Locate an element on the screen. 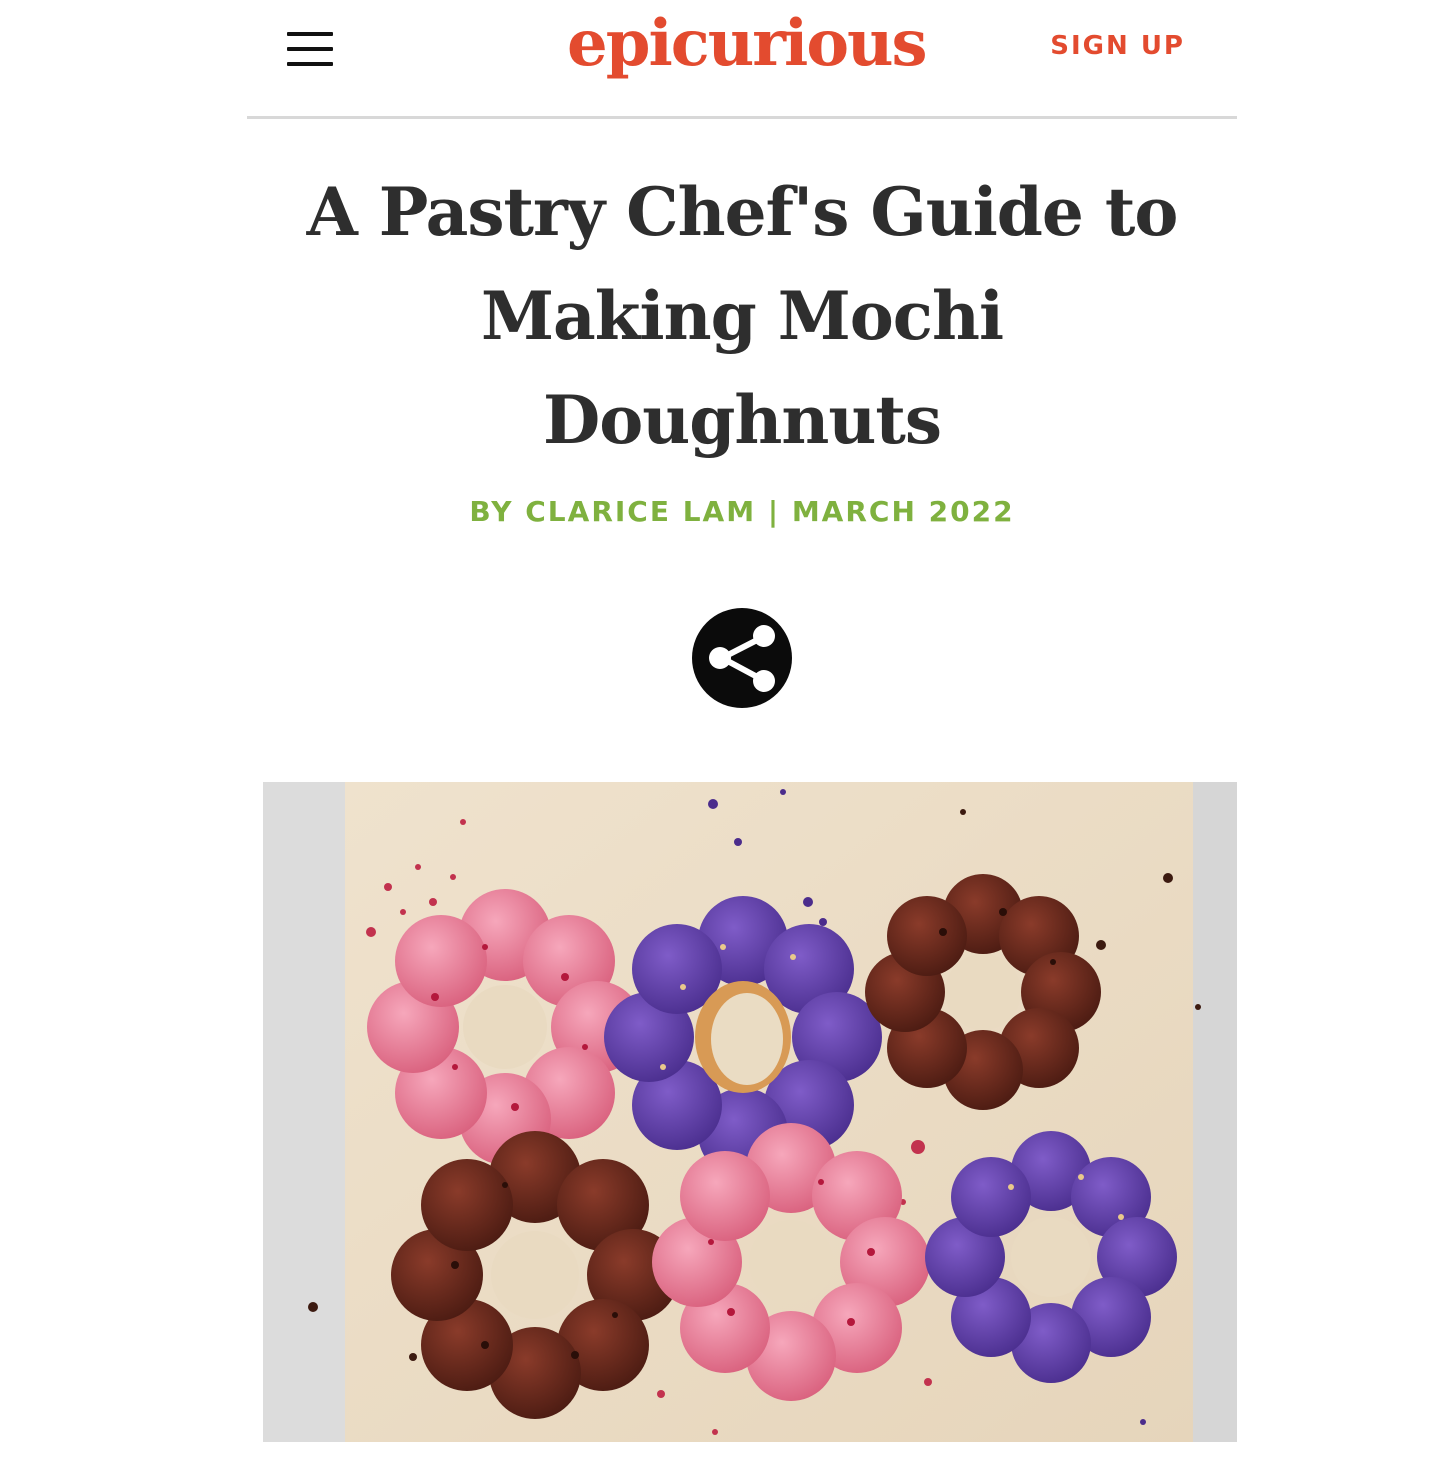 The width and height of the screenshot is (1454, 1458). share-button is located at coordinates (742, 658).